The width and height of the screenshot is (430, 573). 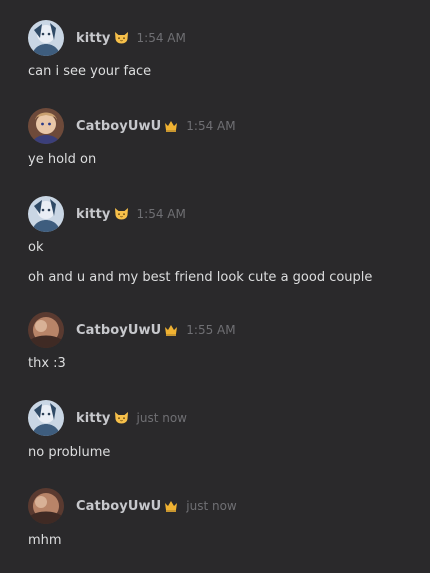 I want to click on message-header: CatboyUwU just now, so click(x=132, y=506).